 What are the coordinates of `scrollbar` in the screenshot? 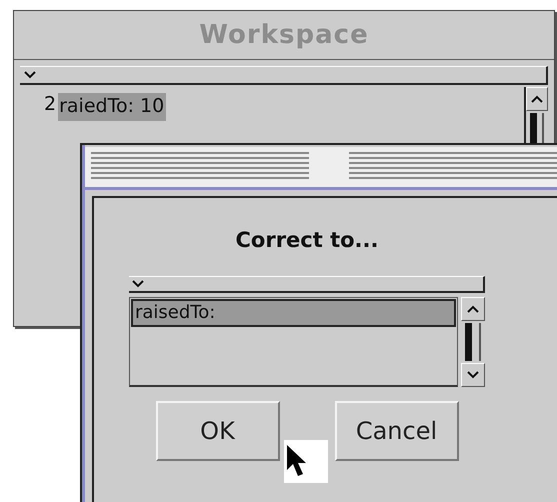 It's located at (473, 342).